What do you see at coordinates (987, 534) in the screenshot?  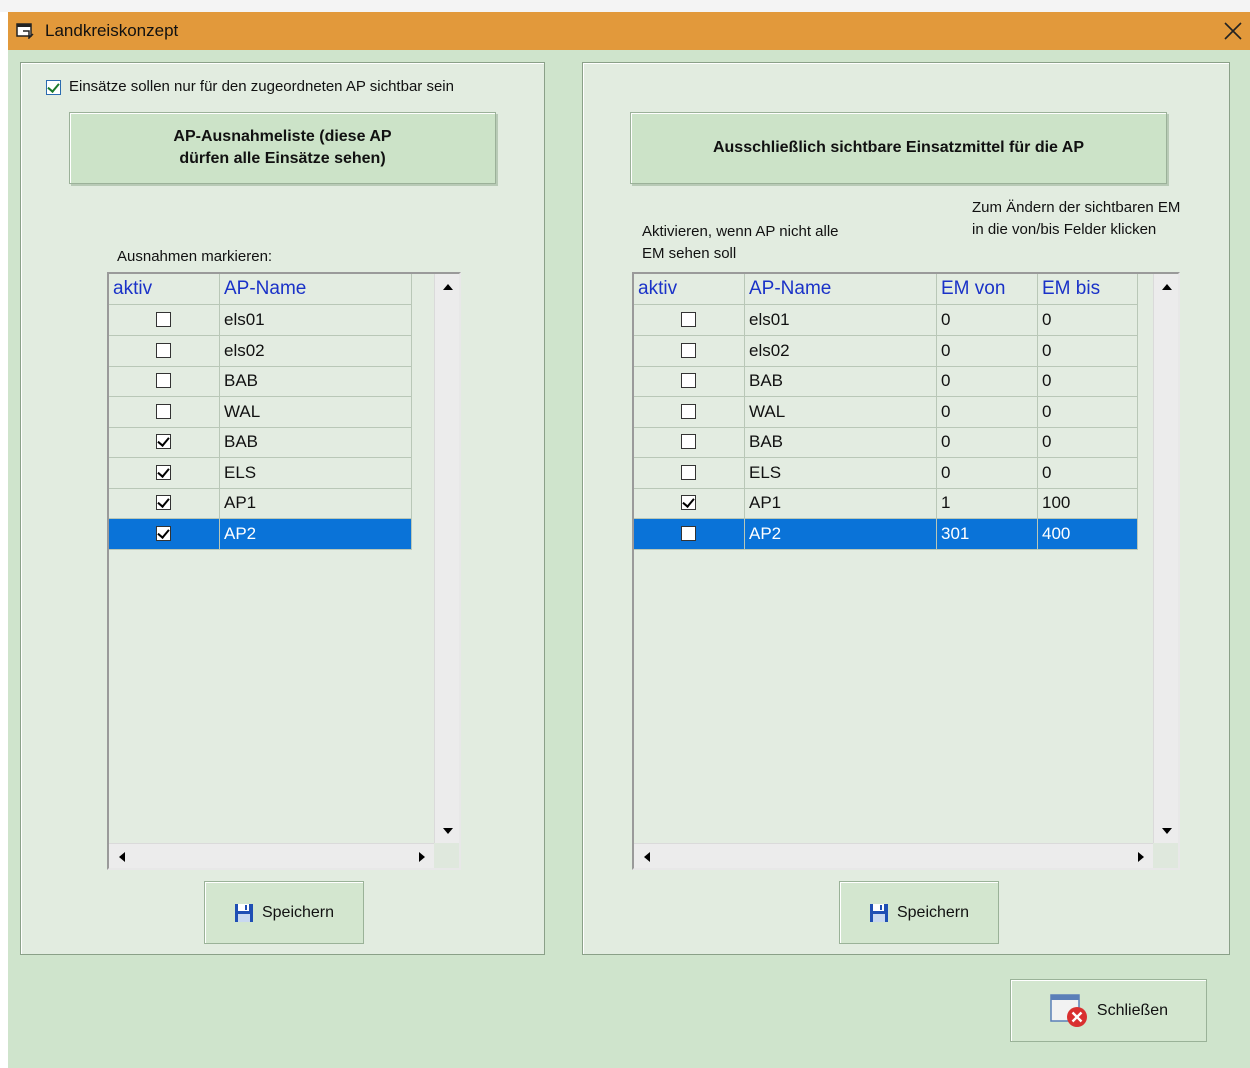 I see `em-von-cell: 301` at bounding box center [987, 534].